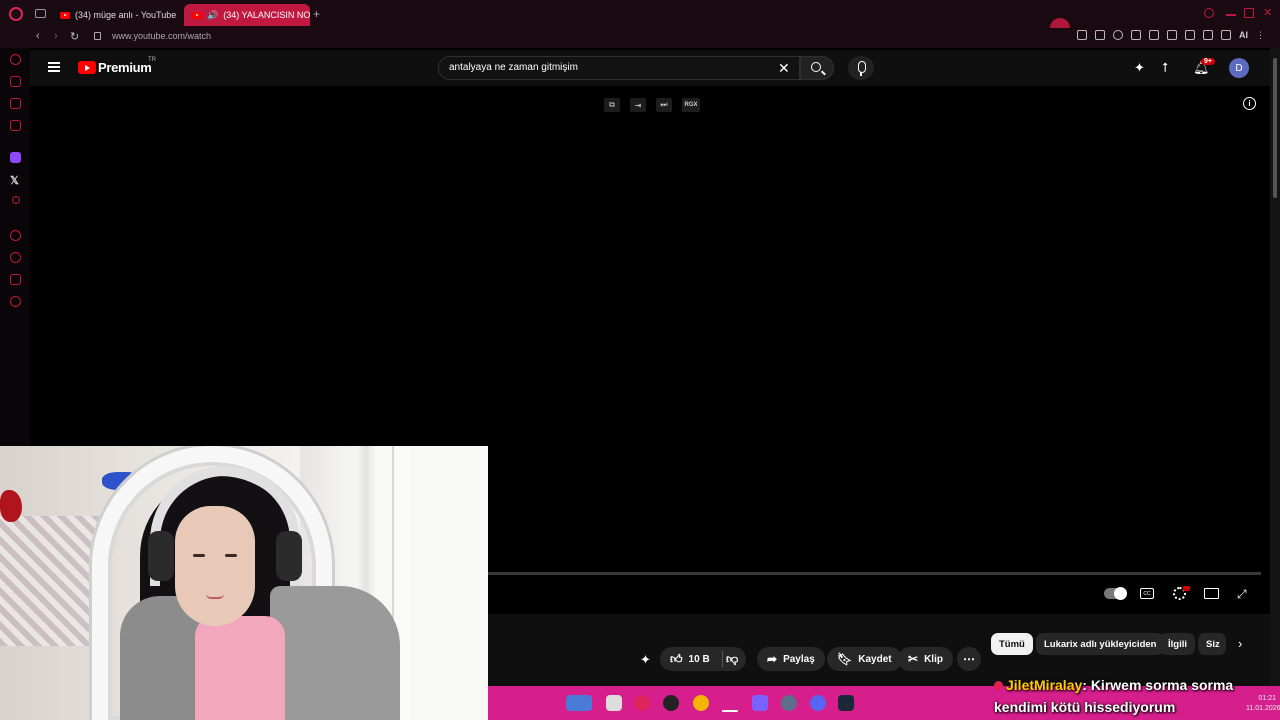 This screenshot has height=720, width=1280. Describe the element at coordinates (74, 36) in the screenshot. I see `reload-icon: ↻` at that location.